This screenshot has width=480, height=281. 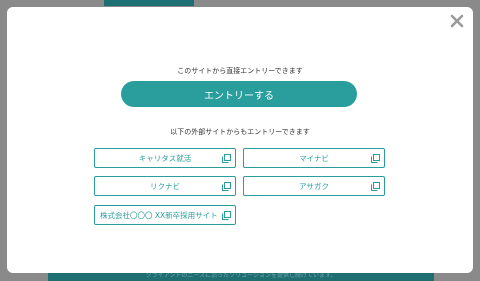 I want to click on external-site-button-asagaku: アサガク, so click(x=314, y=186).